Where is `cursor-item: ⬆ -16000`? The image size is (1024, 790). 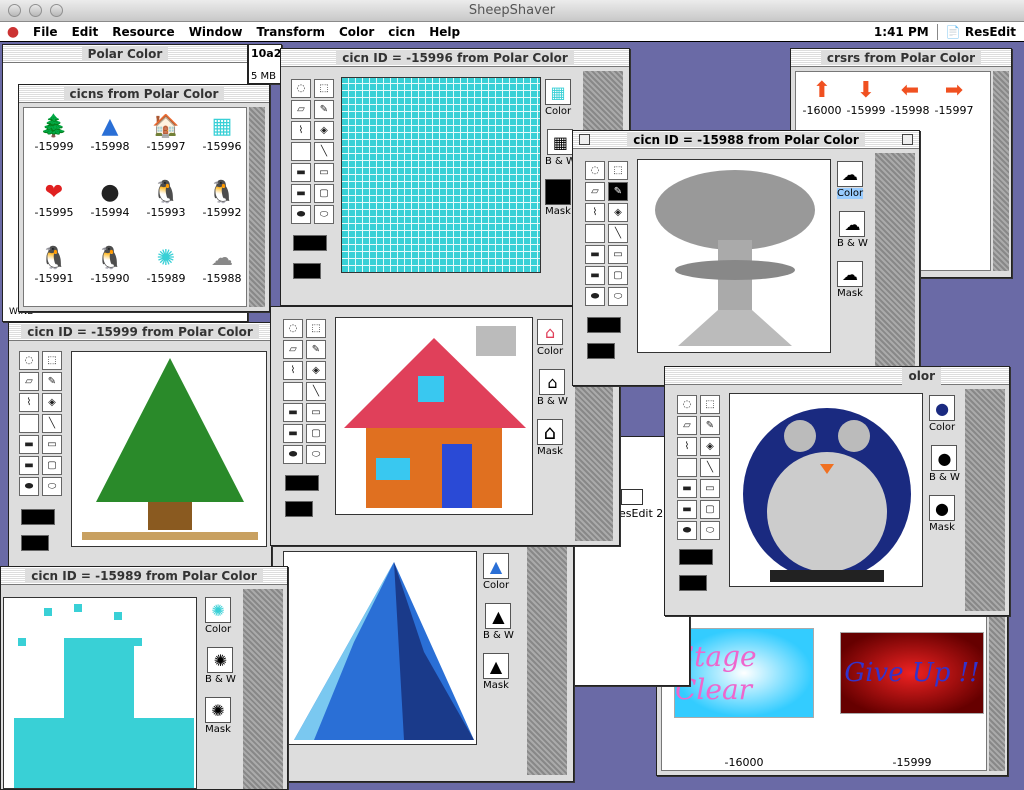 cursor-item: ⬆ -16000 is located at coordinates (822, 97).